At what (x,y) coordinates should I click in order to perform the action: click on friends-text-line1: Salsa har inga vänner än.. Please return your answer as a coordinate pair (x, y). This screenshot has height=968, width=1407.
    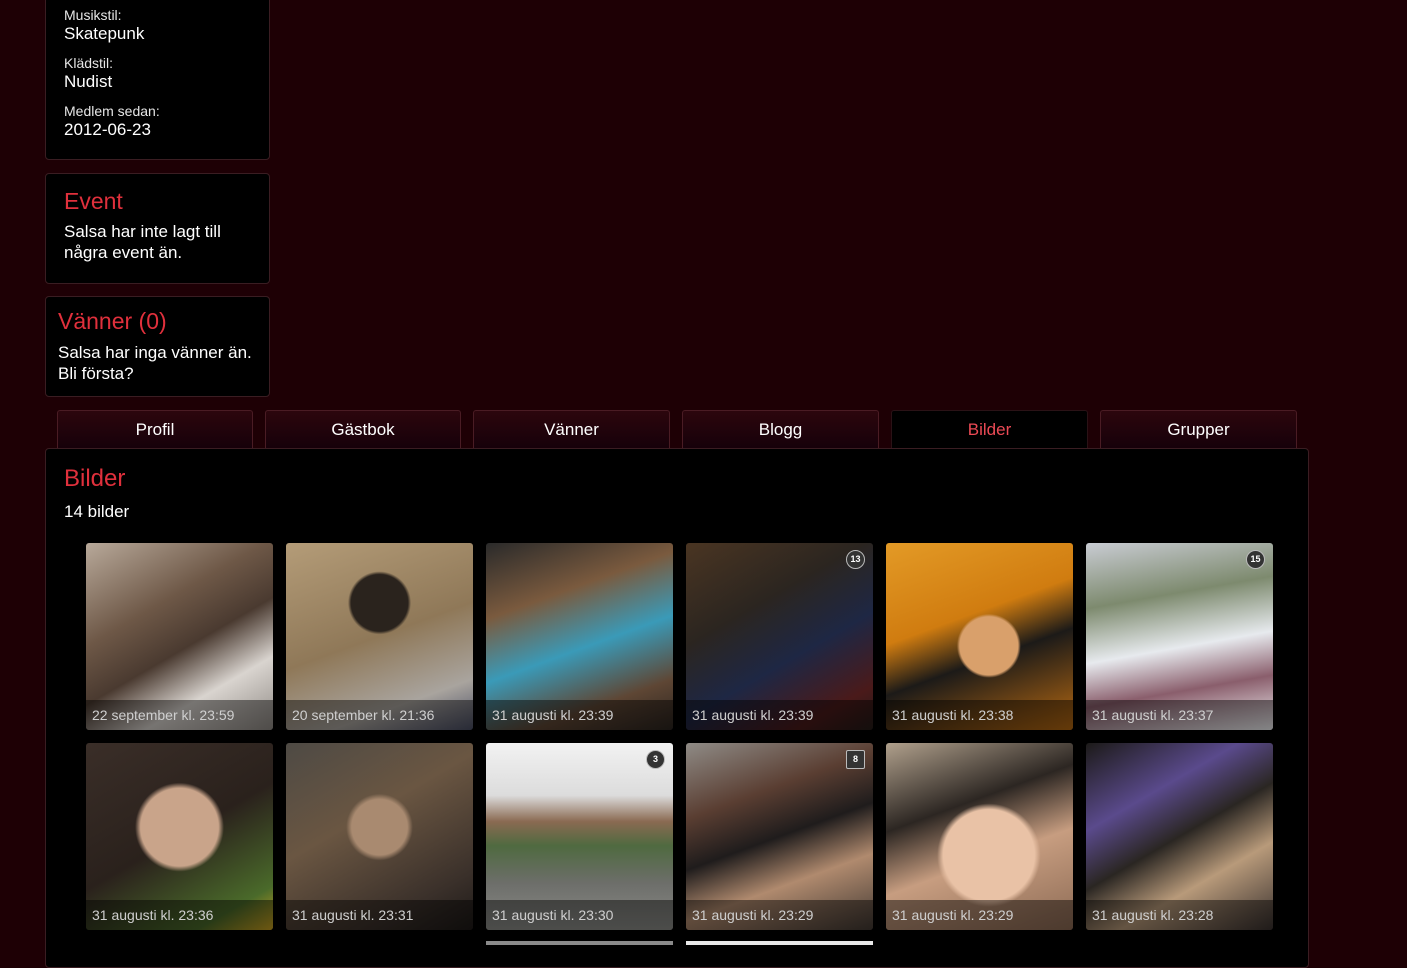
    Looking at the image, I should click on (155, 352).